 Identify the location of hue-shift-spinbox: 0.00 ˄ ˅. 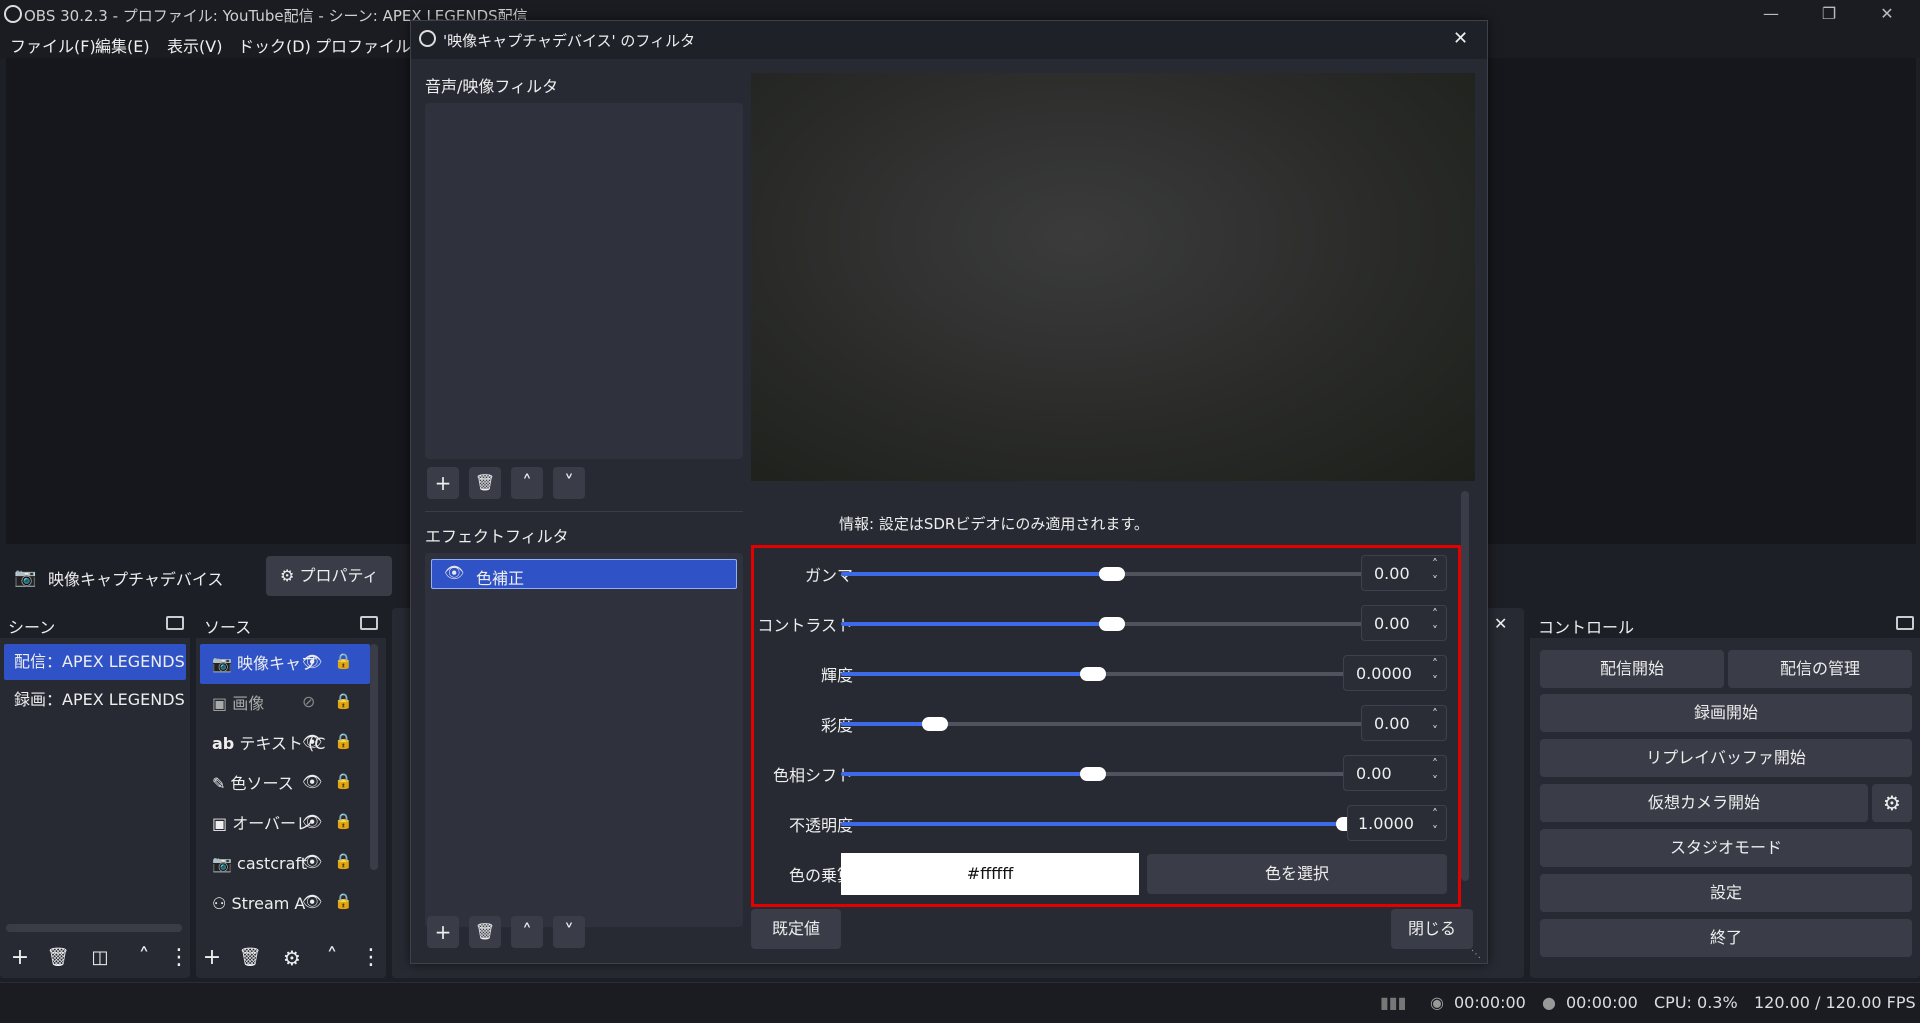
(1395, 773).